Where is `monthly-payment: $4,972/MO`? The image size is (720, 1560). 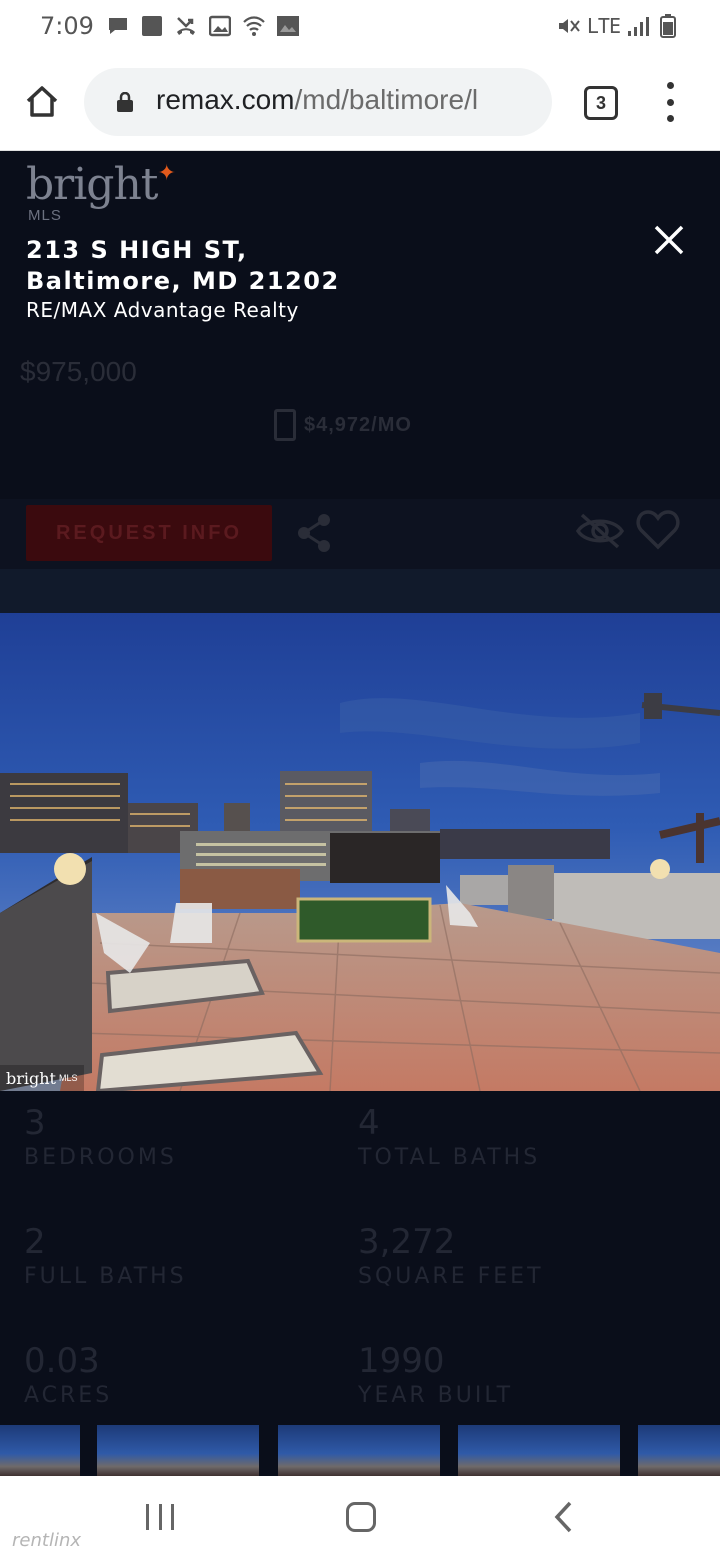
monthly-payment: $4,972/MO is located at coordinates (343, 425).